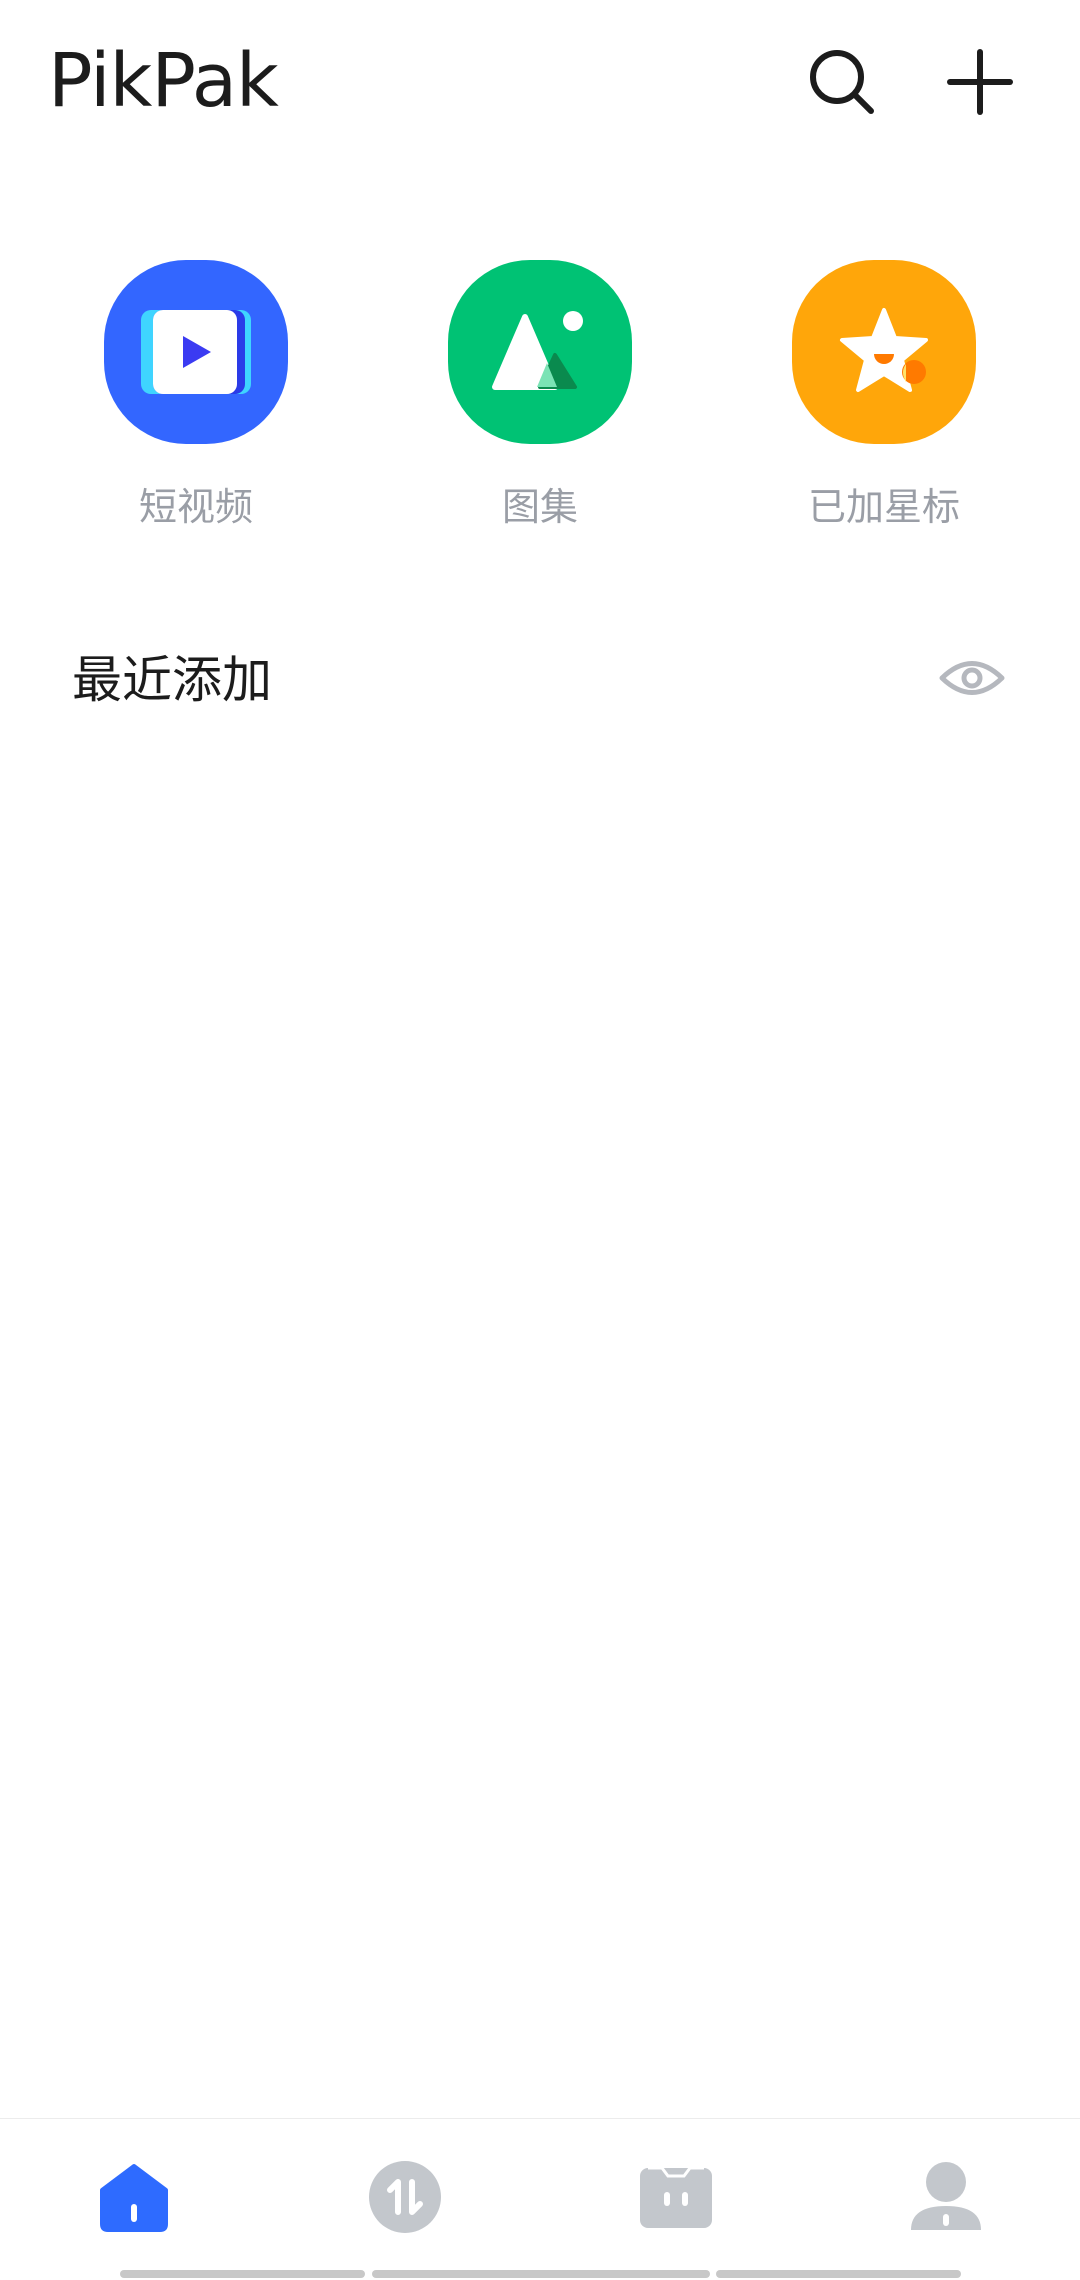 This screenshot has height=2280, width=1080. Describe the element at coordinates (540, 678) in the screenshot. I see `recent-section-header: 最近添加` at that location.